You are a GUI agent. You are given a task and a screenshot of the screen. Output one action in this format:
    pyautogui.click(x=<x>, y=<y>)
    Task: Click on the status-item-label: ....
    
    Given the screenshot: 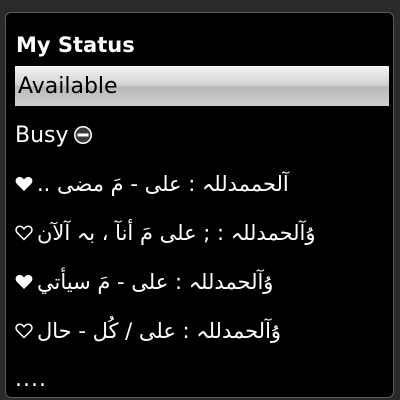 What is the action you would take?
    pyautogui.click(x=31, y=379)
    